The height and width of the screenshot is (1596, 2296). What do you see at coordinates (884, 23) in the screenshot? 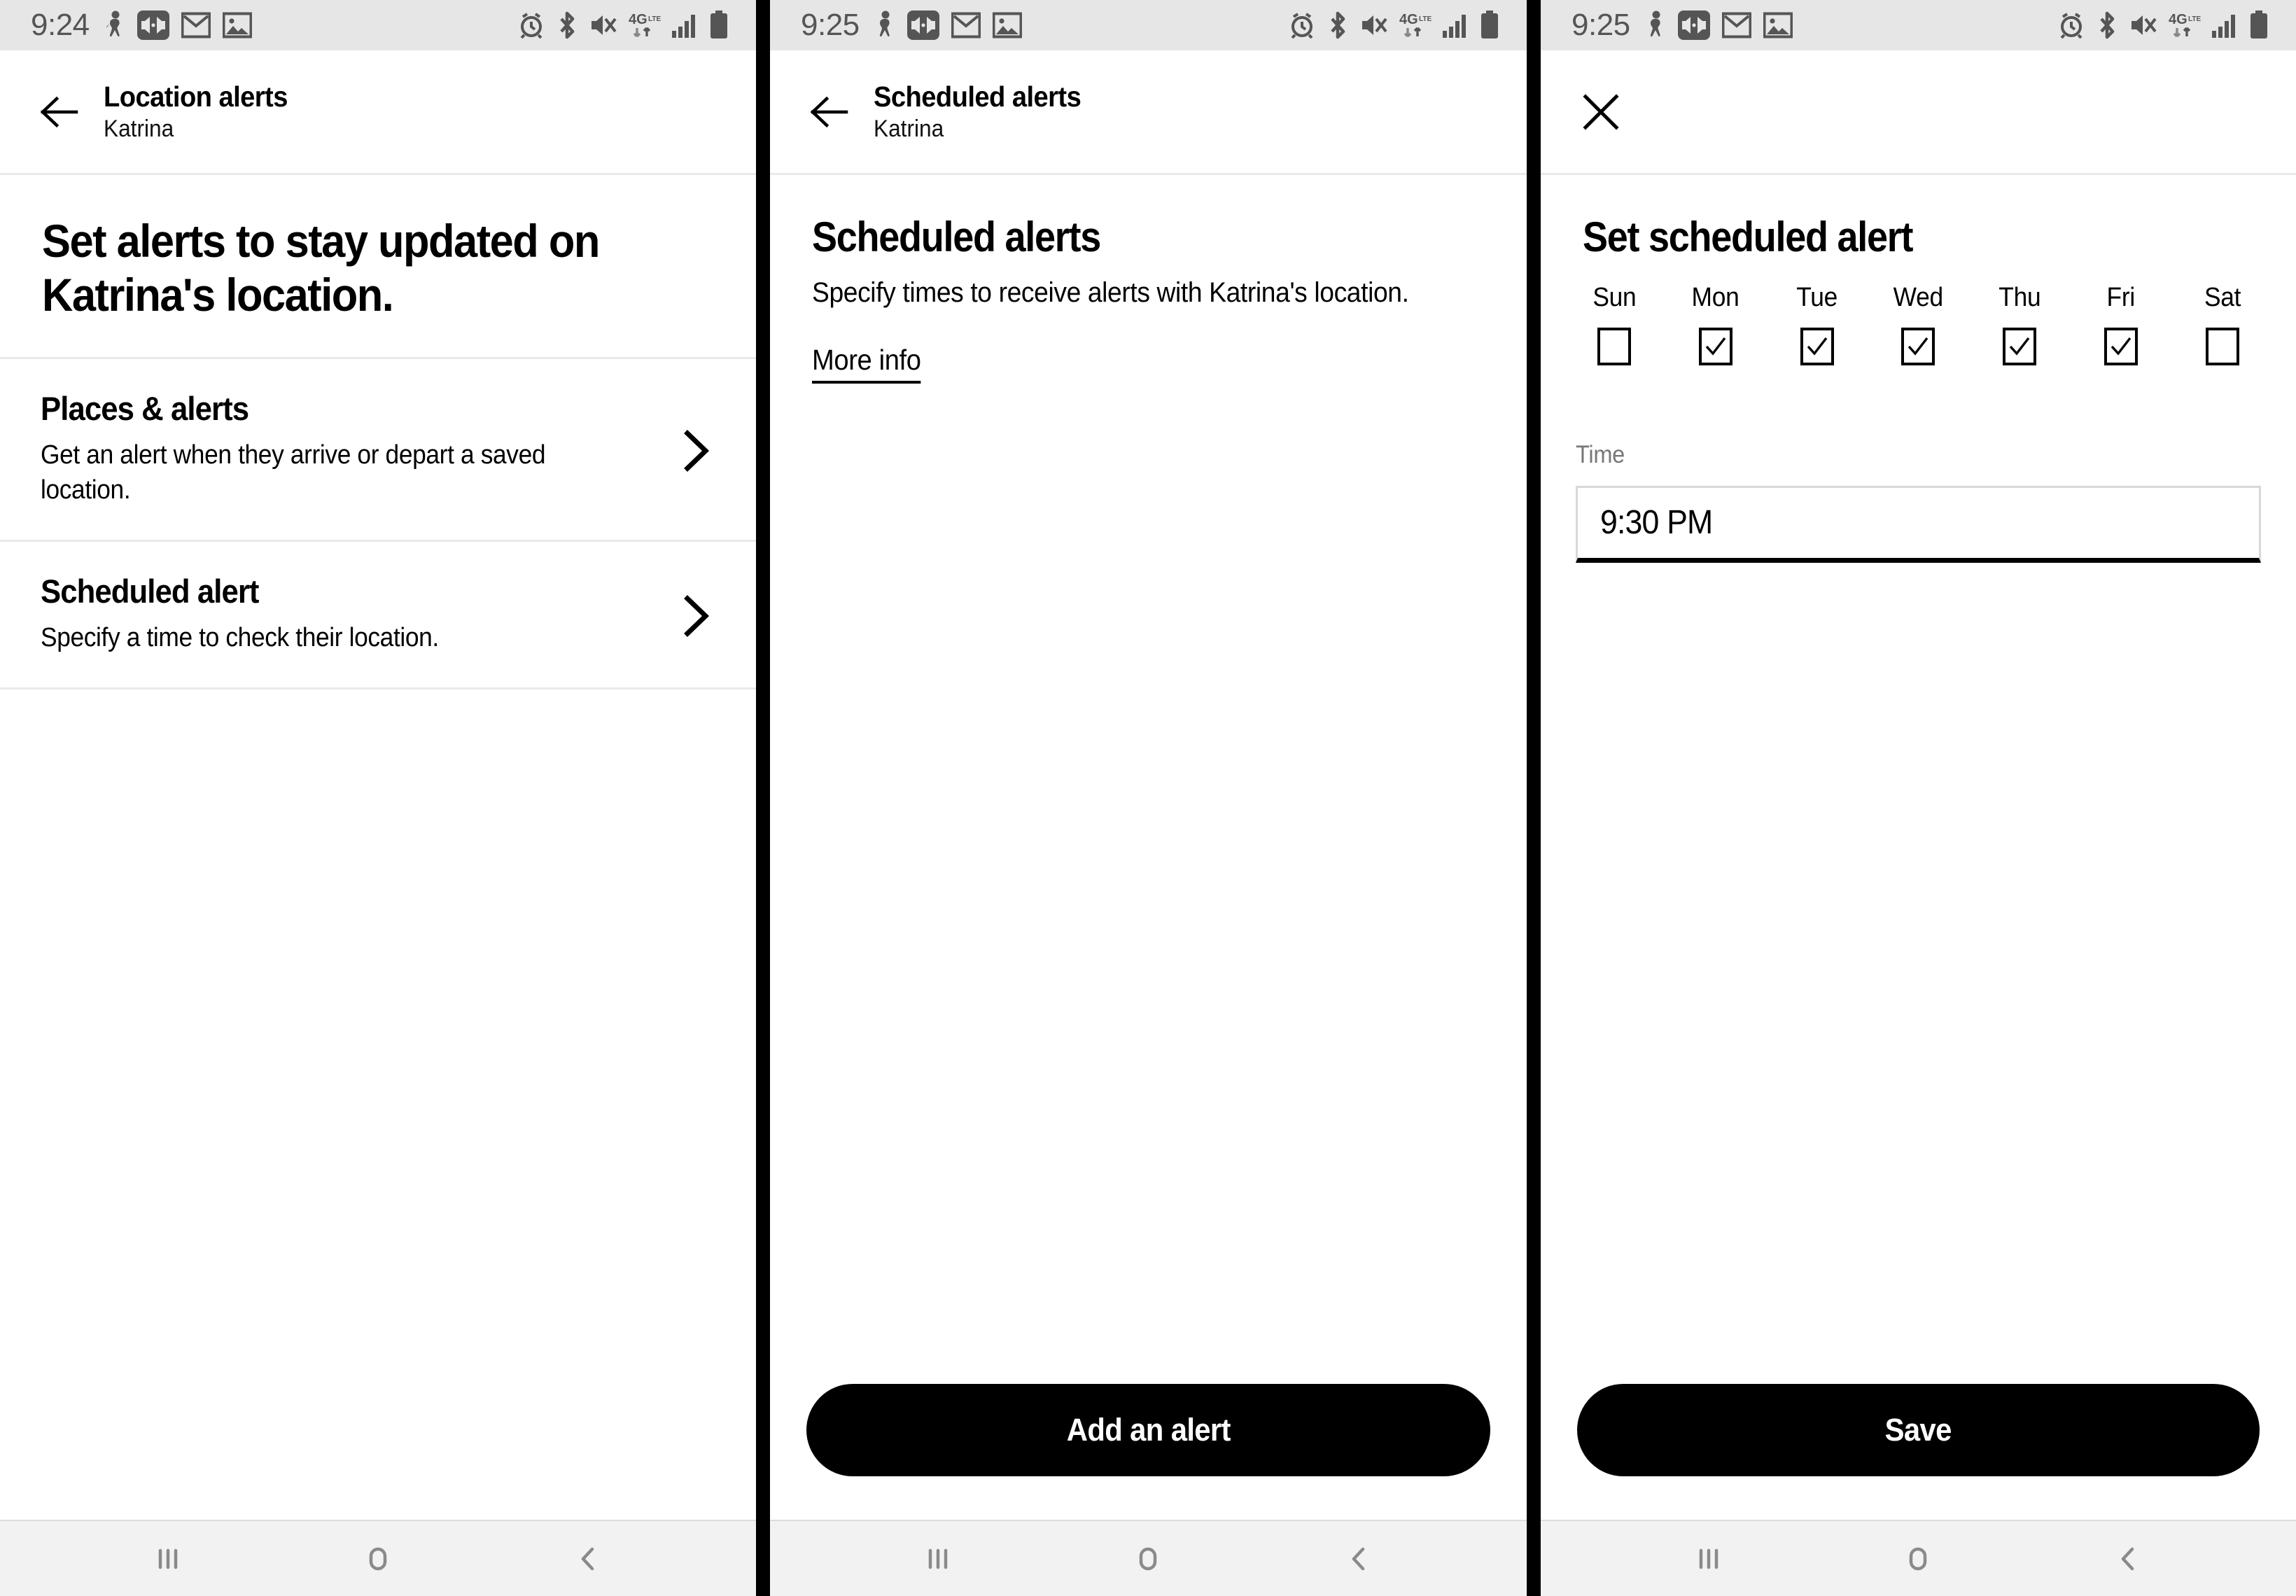
I see `person-activity-icon` at bounding box center [884, 23].